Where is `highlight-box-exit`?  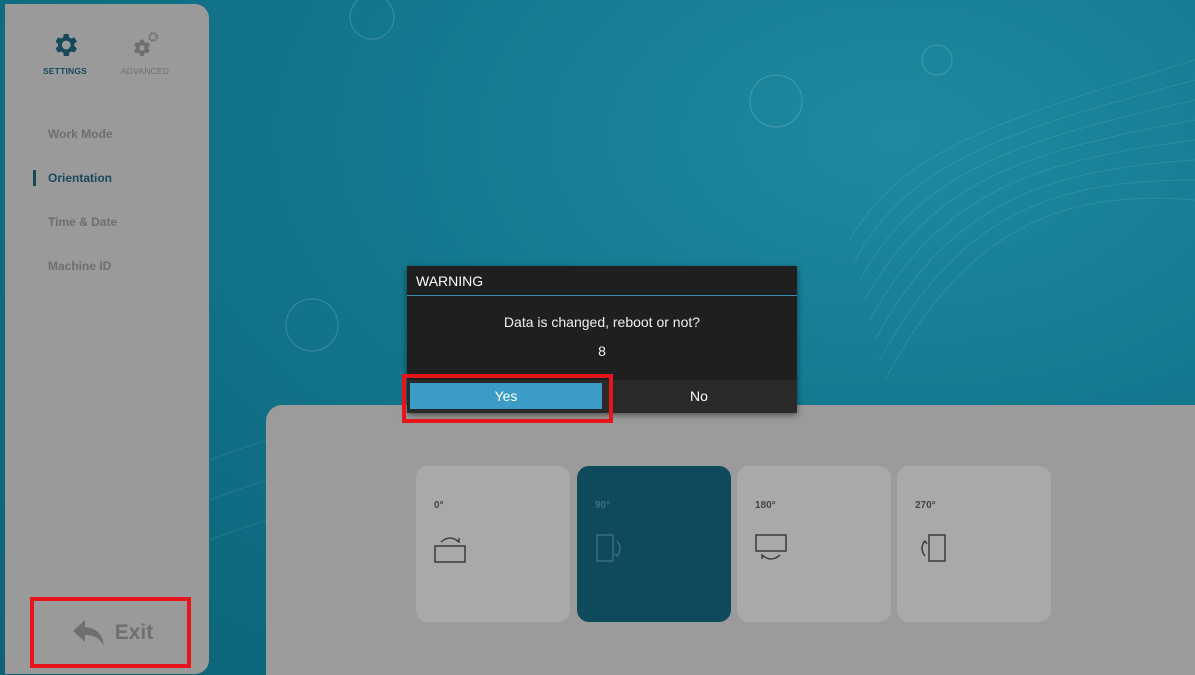
highlight-box-exit is located at coordinates (110, 632).